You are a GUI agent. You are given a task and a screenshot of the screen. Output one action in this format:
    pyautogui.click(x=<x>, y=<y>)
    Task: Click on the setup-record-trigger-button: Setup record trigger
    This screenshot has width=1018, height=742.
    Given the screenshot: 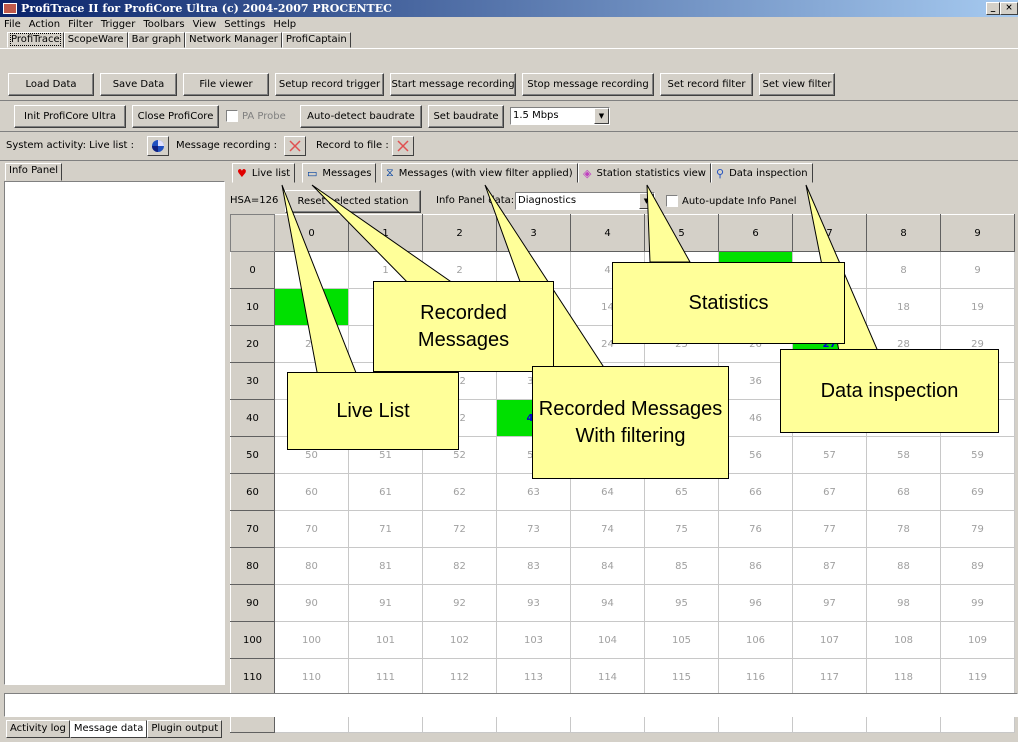 What is the action you would take?
    pyautogui.click(x=329, y=84)
    